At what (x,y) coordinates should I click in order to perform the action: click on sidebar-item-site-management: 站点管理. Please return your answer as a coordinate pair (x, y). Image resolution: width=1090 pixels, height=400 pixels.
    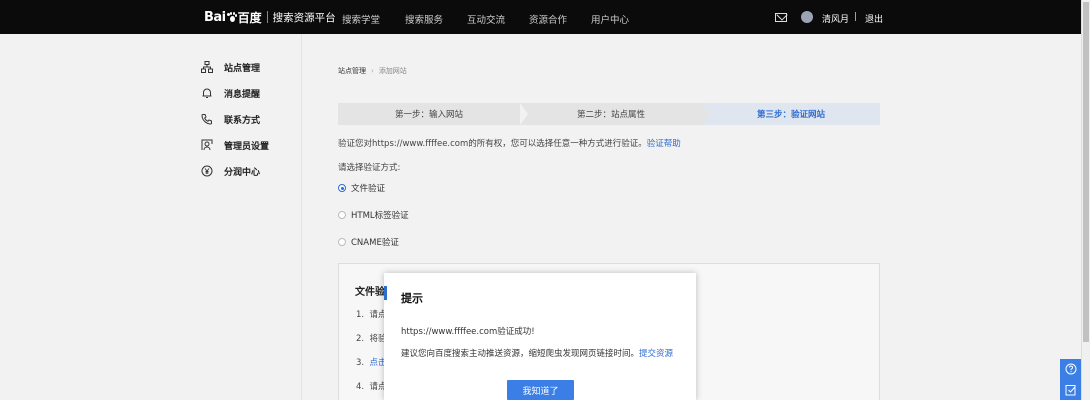
    Looking at the image, I should click on (230, 67).